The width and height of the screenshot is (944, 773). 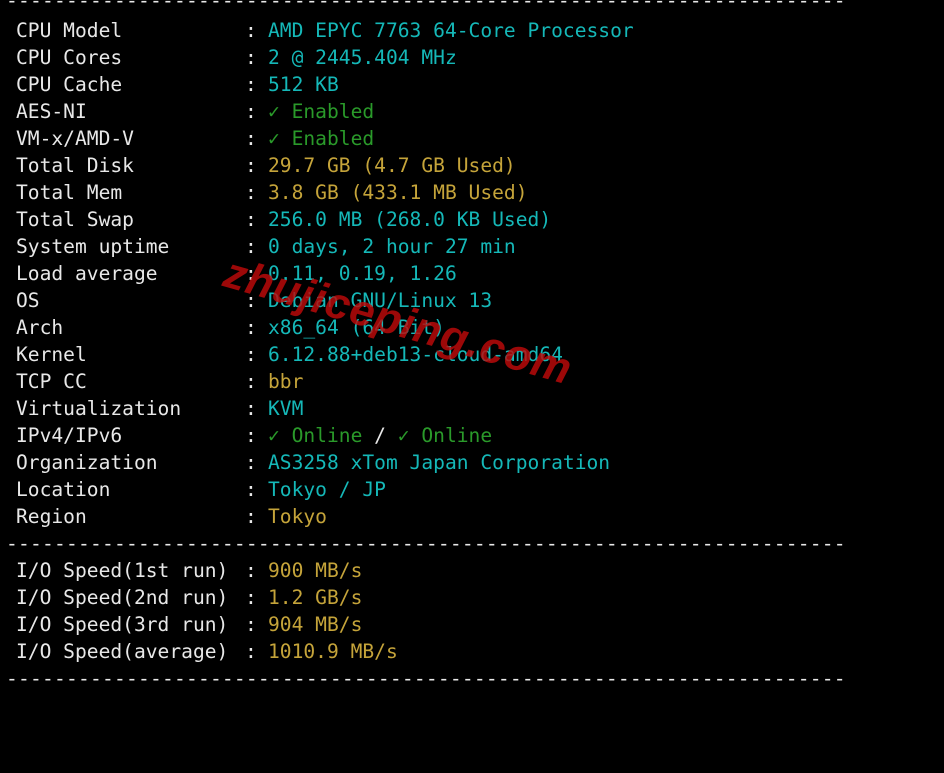 I want to click on row-cpu-cache: CPU Cache : 512 KB, so click(x=177, y=84).